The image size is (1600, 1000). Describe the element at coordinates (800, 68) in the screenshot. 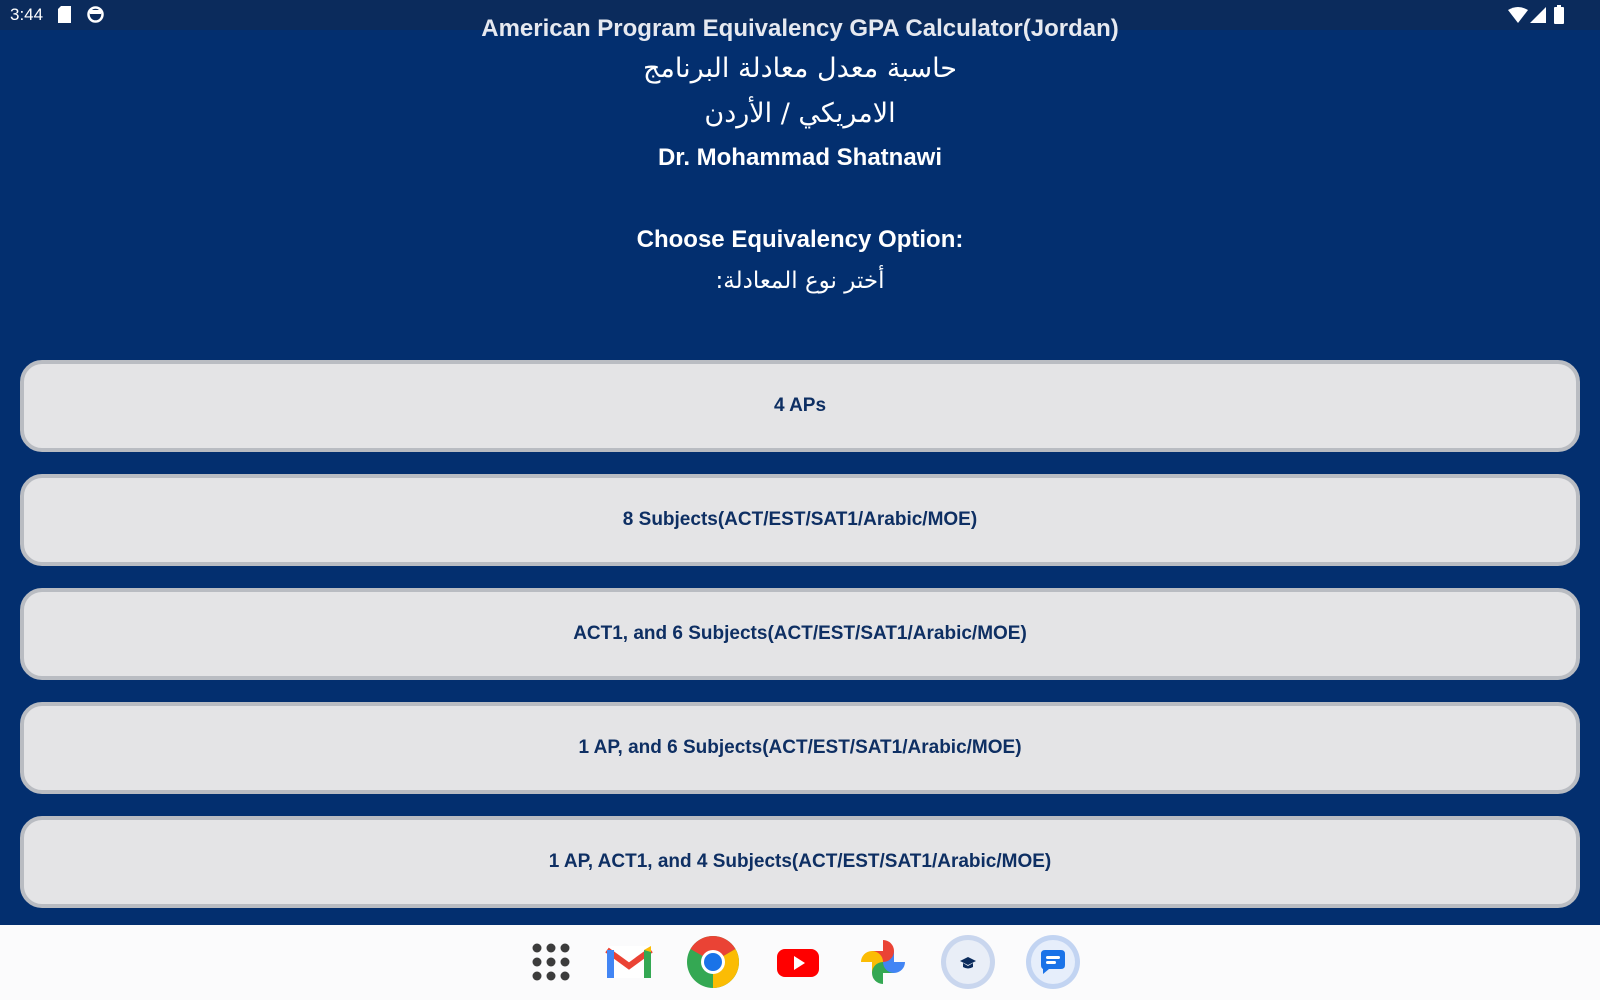

I see `app-title-arabic-line1: حاسبة معدل معادلة البرنامج` at that location.